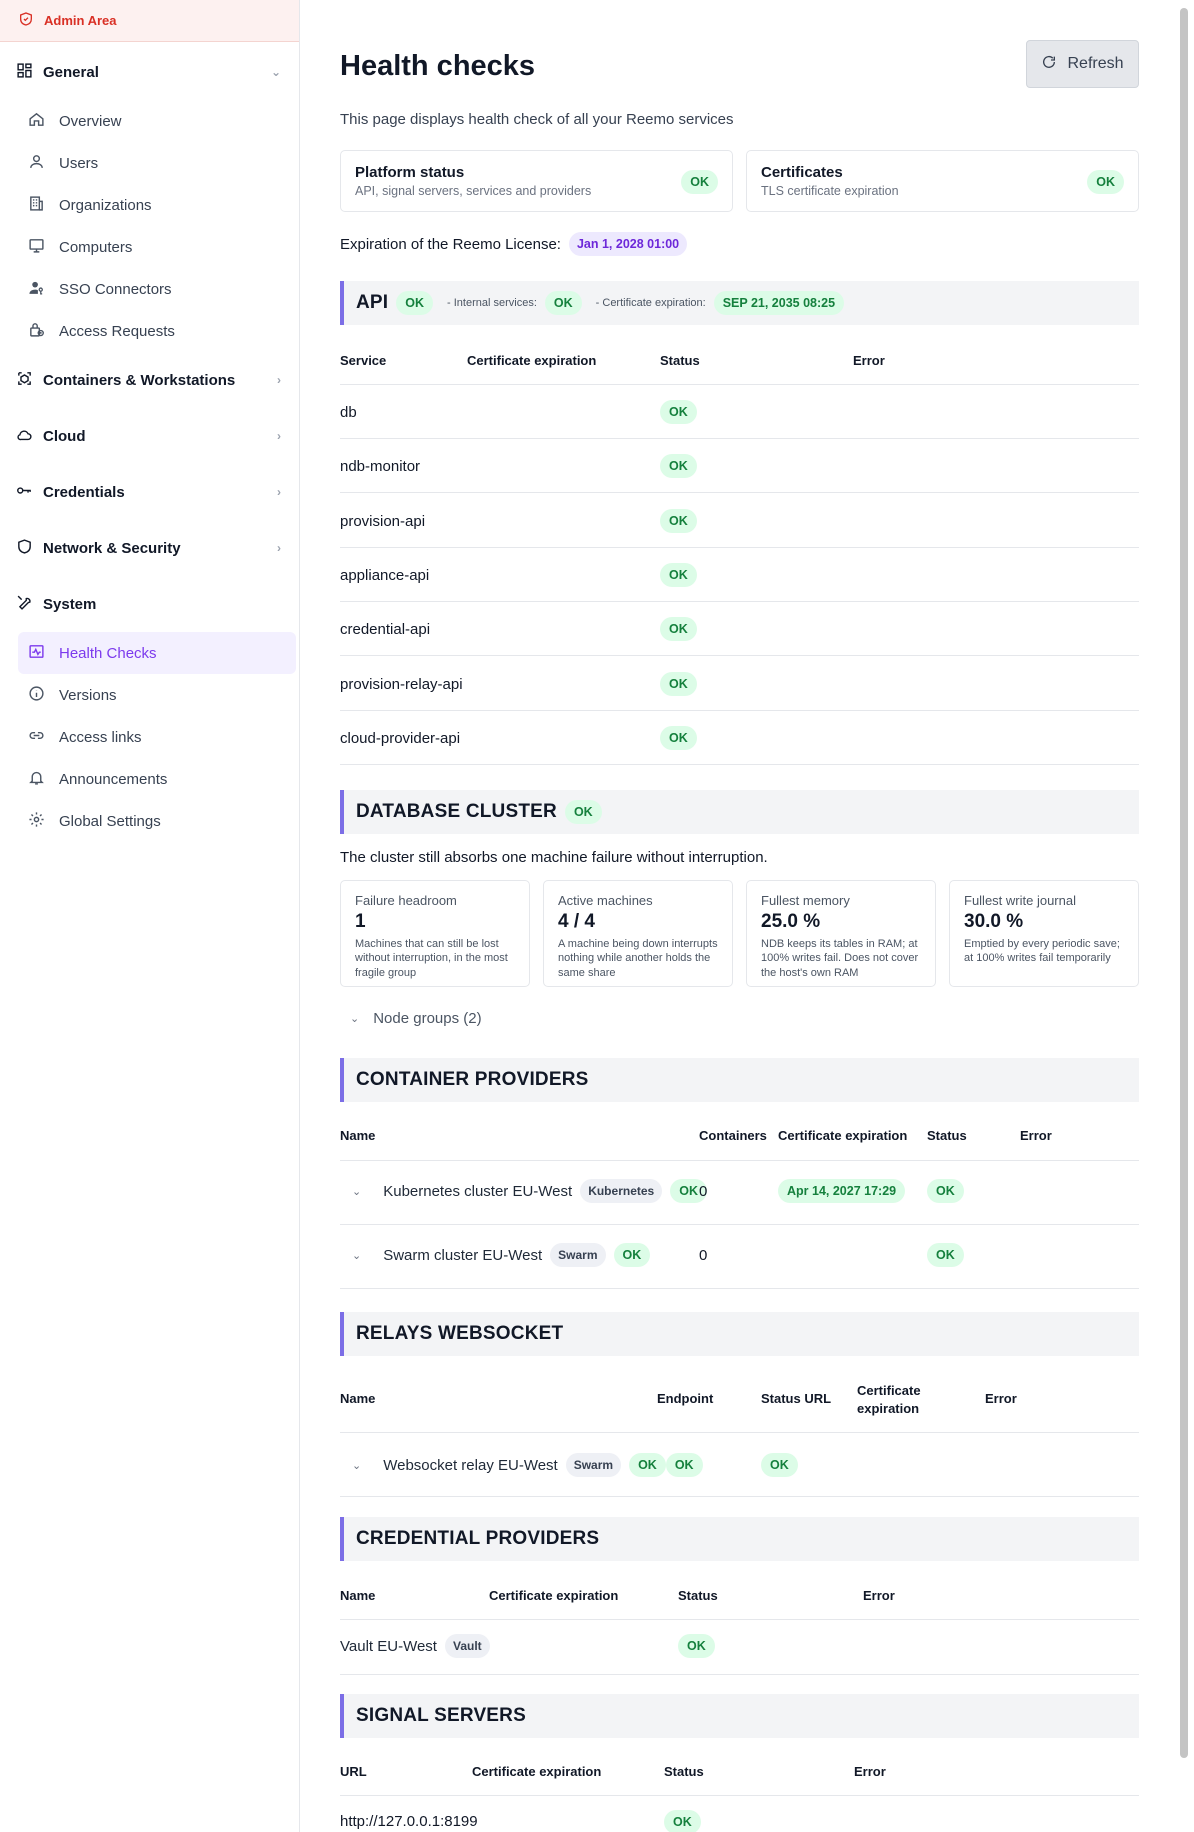 This screenshot has height=1832, width=1194. I want to click on provider-name: Swarm cluster EU-West, so click(463, 1255).